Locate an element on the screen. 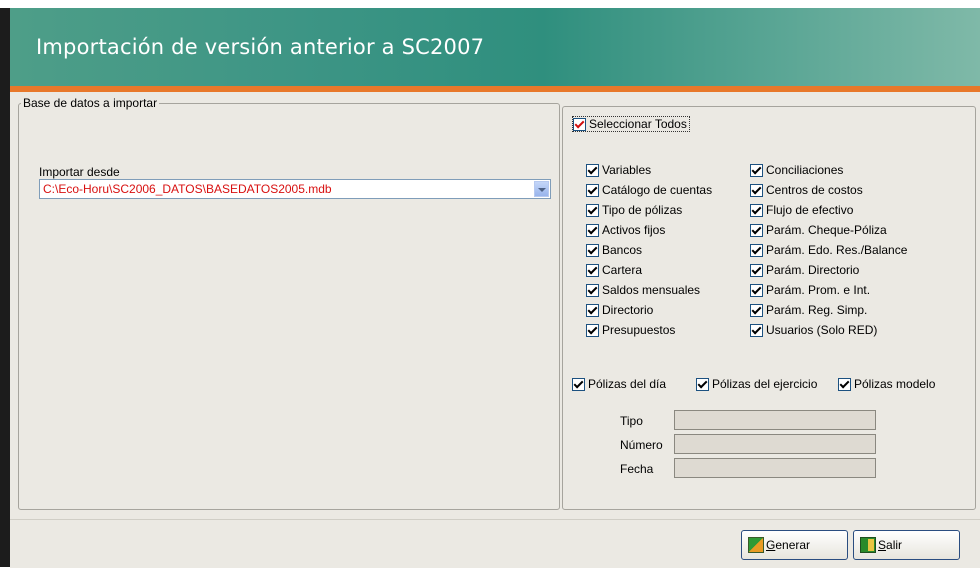 The height and width of the screenshot is (568, 980). checkbox-label: Directorio is located at coordinates (628, 310).